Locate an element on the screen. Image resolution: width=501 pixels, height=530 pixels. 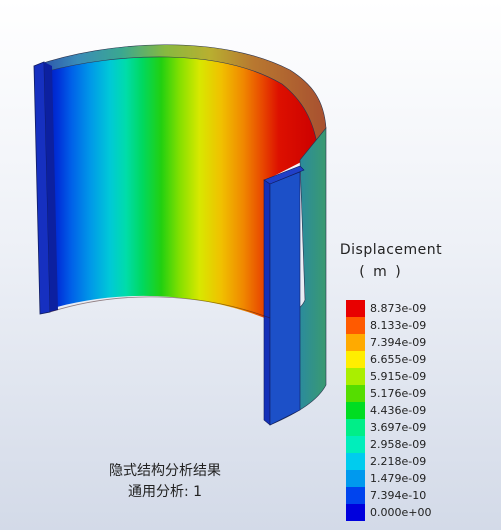
legend-value: 5.915e-09 is located at coordinates (398, 376).